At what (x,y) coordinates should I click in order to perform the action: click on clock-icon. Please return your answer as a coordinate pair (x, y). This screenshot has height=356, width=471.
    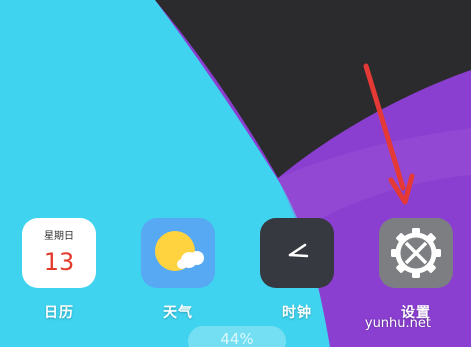
    Looking at the image, I should click on (297, 253).